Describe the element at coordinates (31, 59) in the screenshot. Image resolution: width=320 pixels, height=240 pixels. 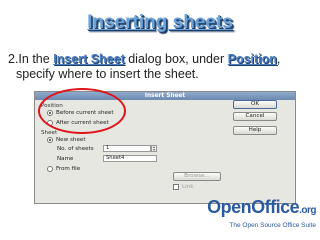
I see `step-prefix: 2.In the` at that location.